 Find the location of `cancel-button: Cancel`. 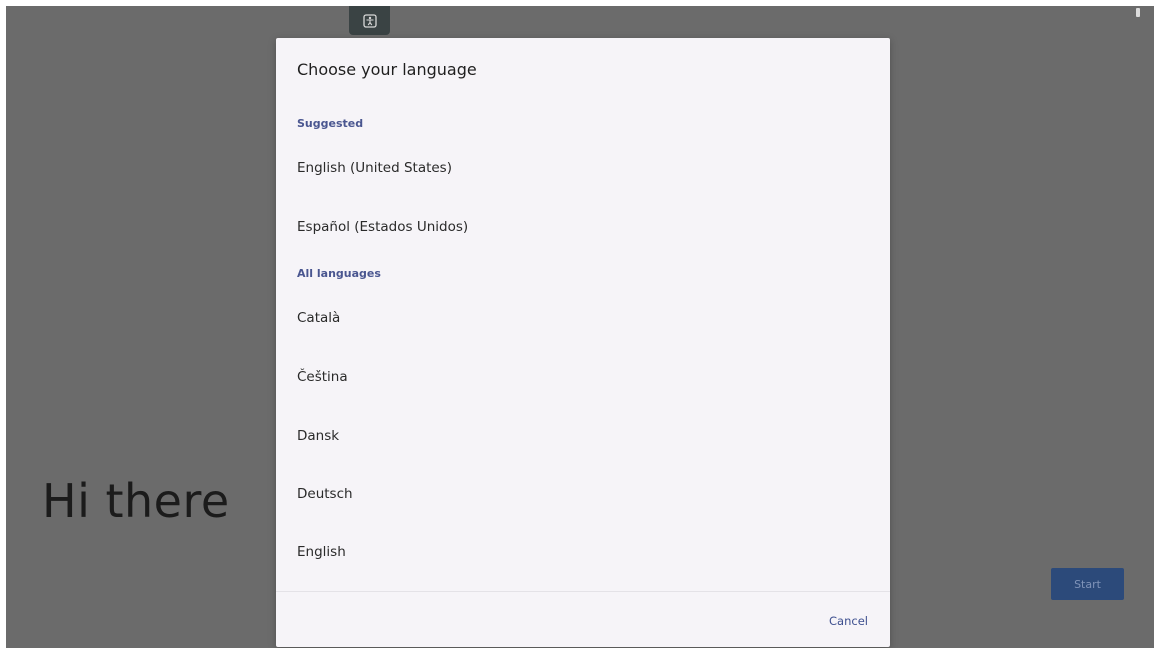

cancel-button: Cancel is located at coordinates (848, 621).